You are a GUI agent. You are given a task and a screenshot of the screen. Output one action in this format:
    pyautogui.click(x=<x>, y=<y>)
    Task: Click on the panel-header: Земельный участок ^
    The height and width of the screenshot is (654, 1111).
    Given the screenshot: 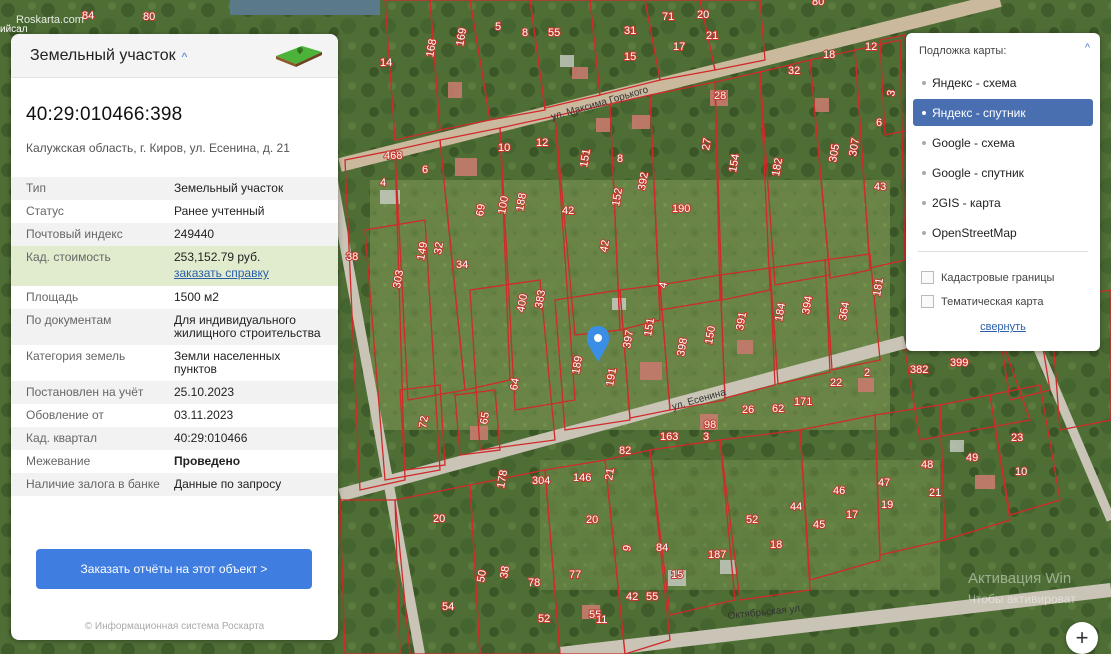 What is the action you would take?
    pyautogui.click(x=174, y=56)
    